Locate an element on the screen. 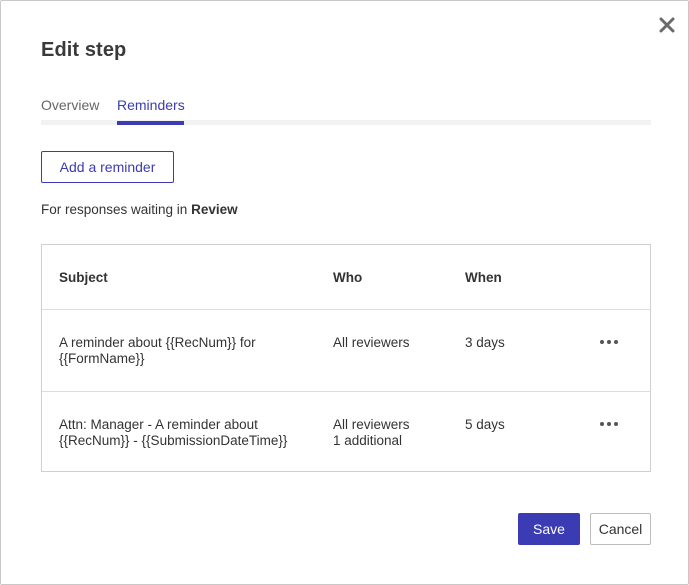 The width and height of the screenshot is (689, 585). reminder-who: All reviewers is located at coordinates (393, 343).